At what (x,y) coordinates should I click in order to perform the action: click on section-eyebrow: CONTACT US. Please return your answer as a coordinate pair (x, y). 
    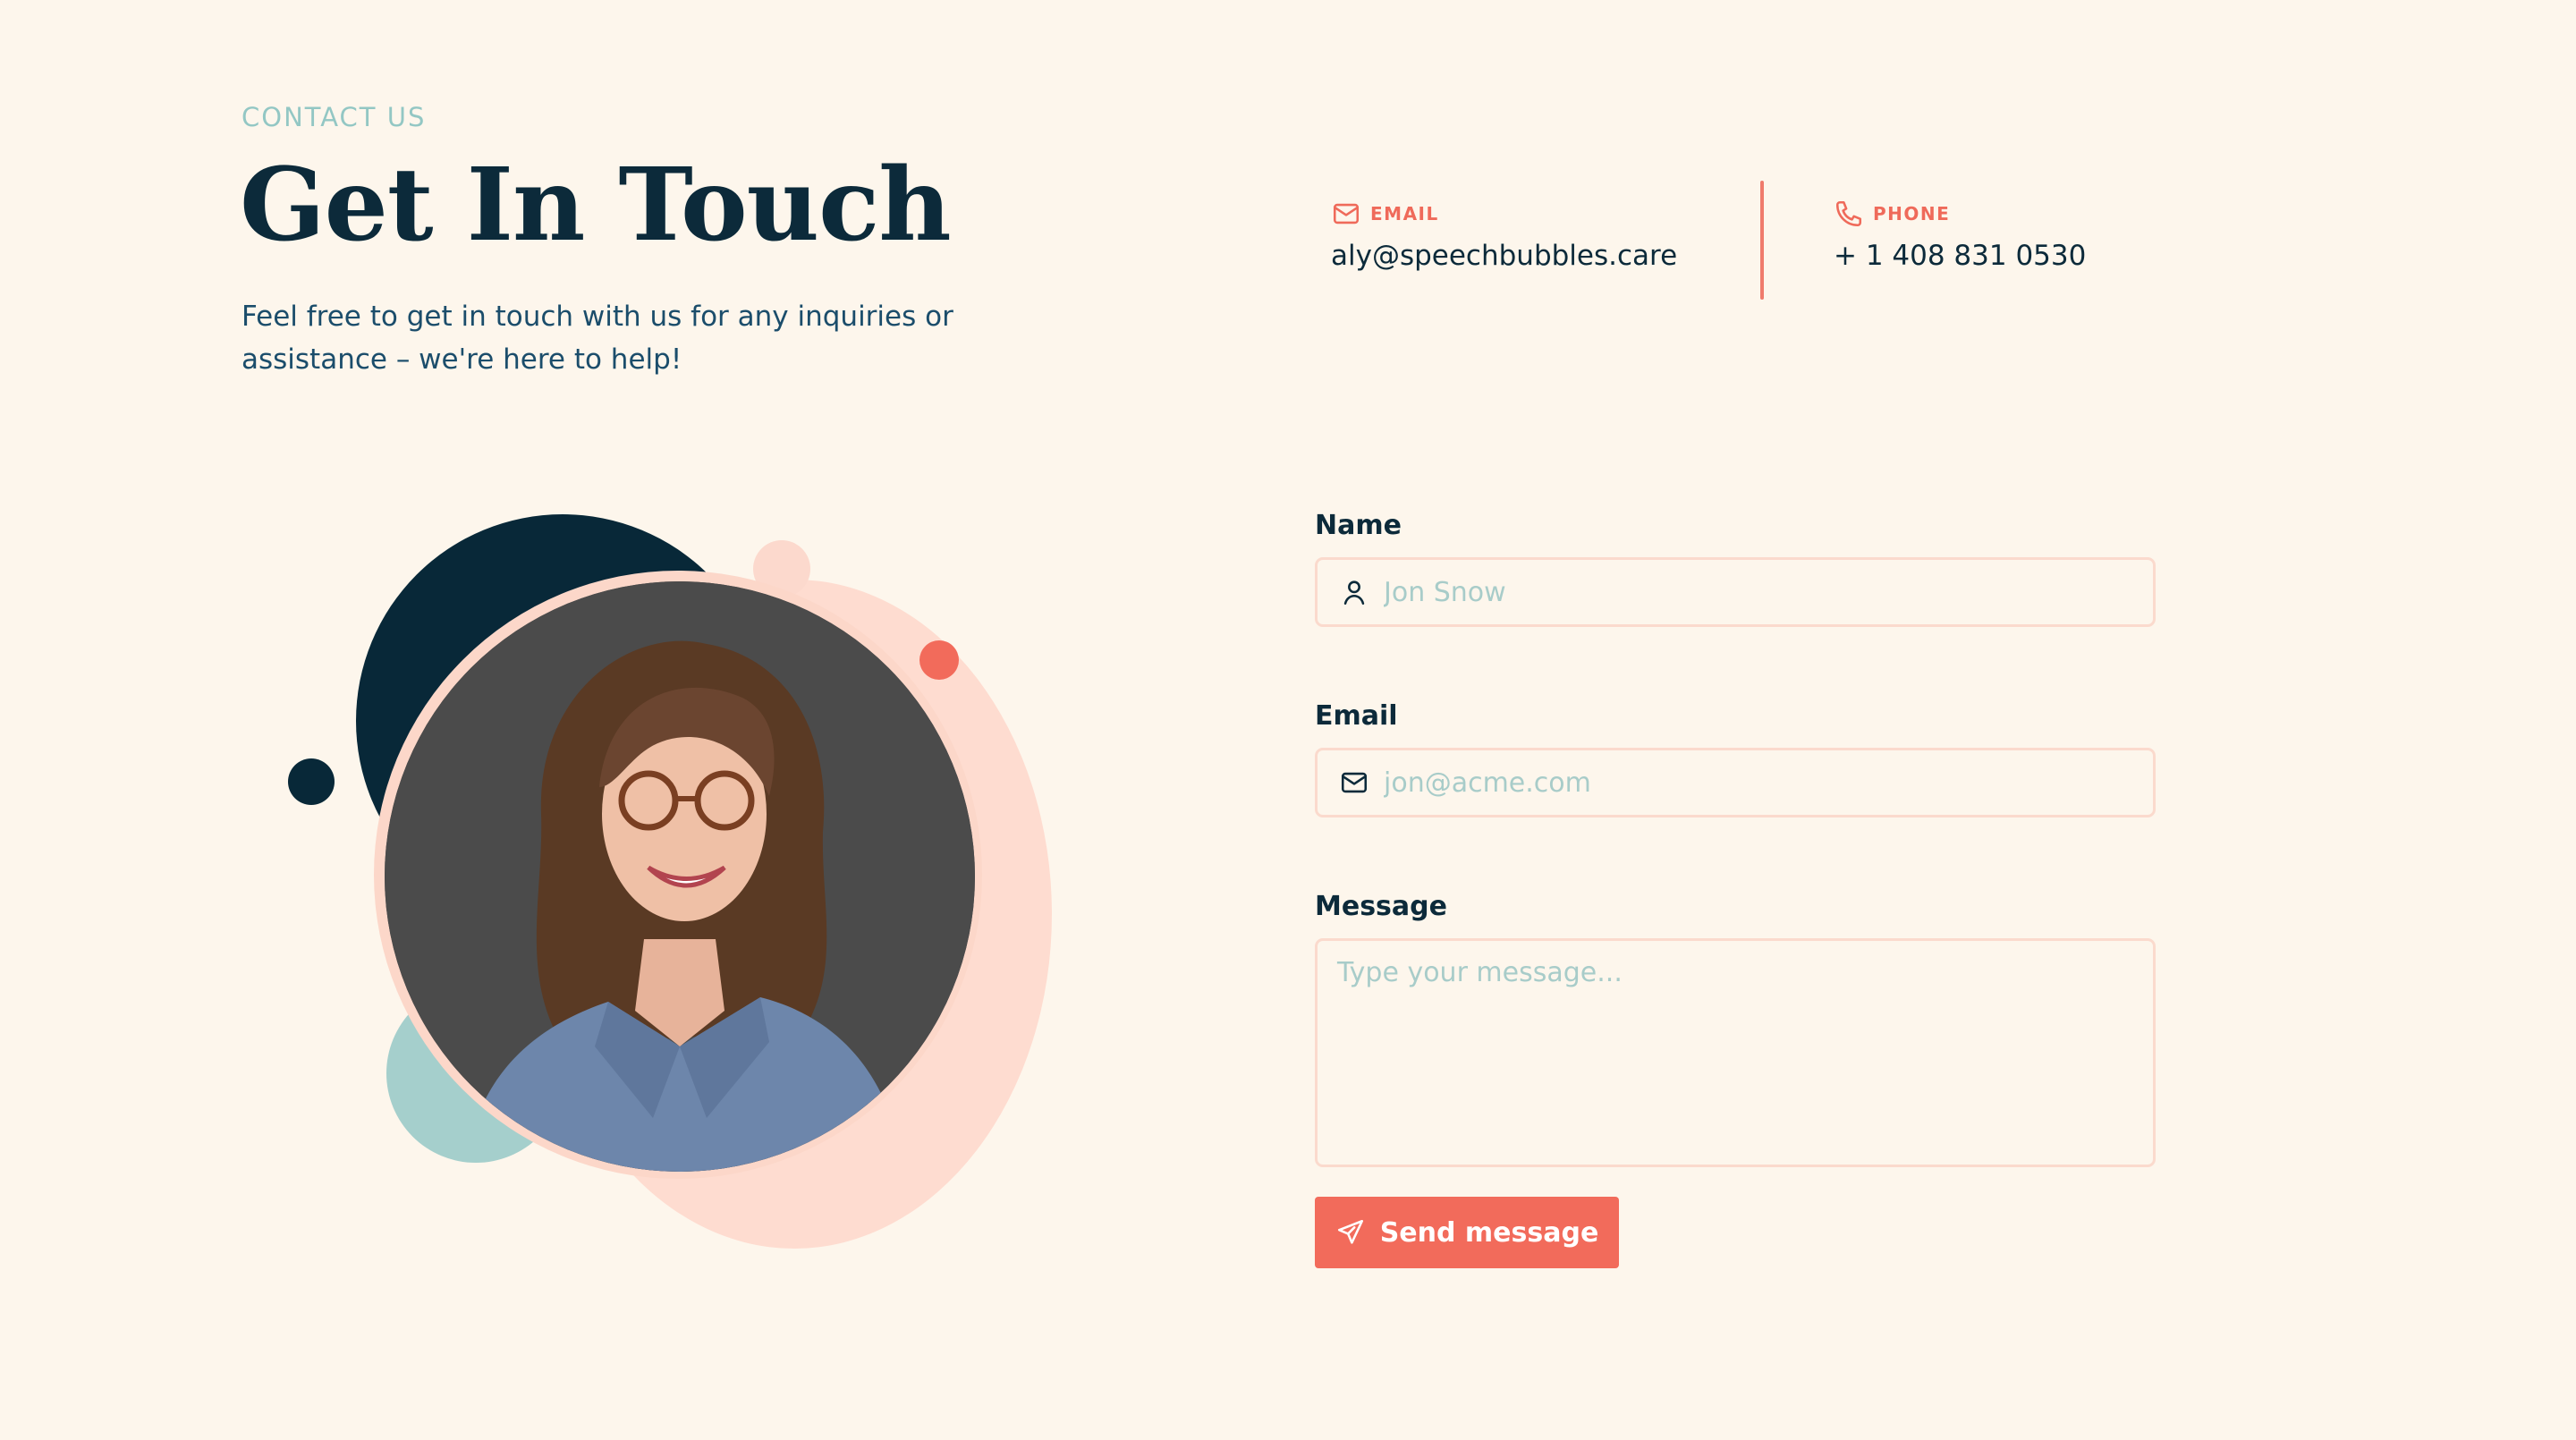
    Looking at the image, I should click on (334, 117).